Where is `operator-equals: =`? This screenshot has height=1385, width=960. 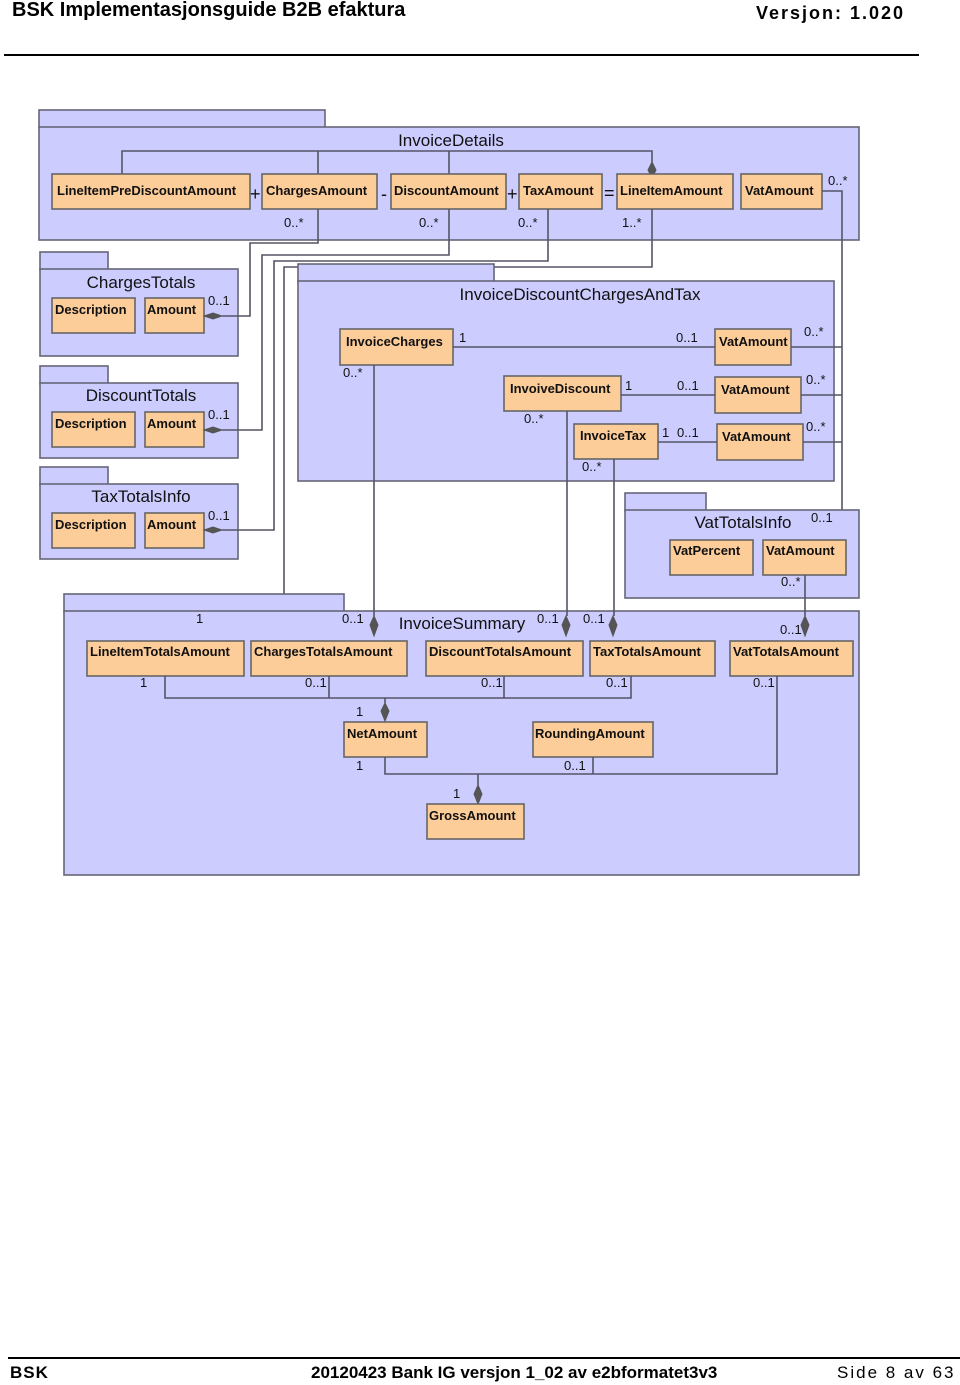 operator-equals: = is located at coordinates (609, 193).